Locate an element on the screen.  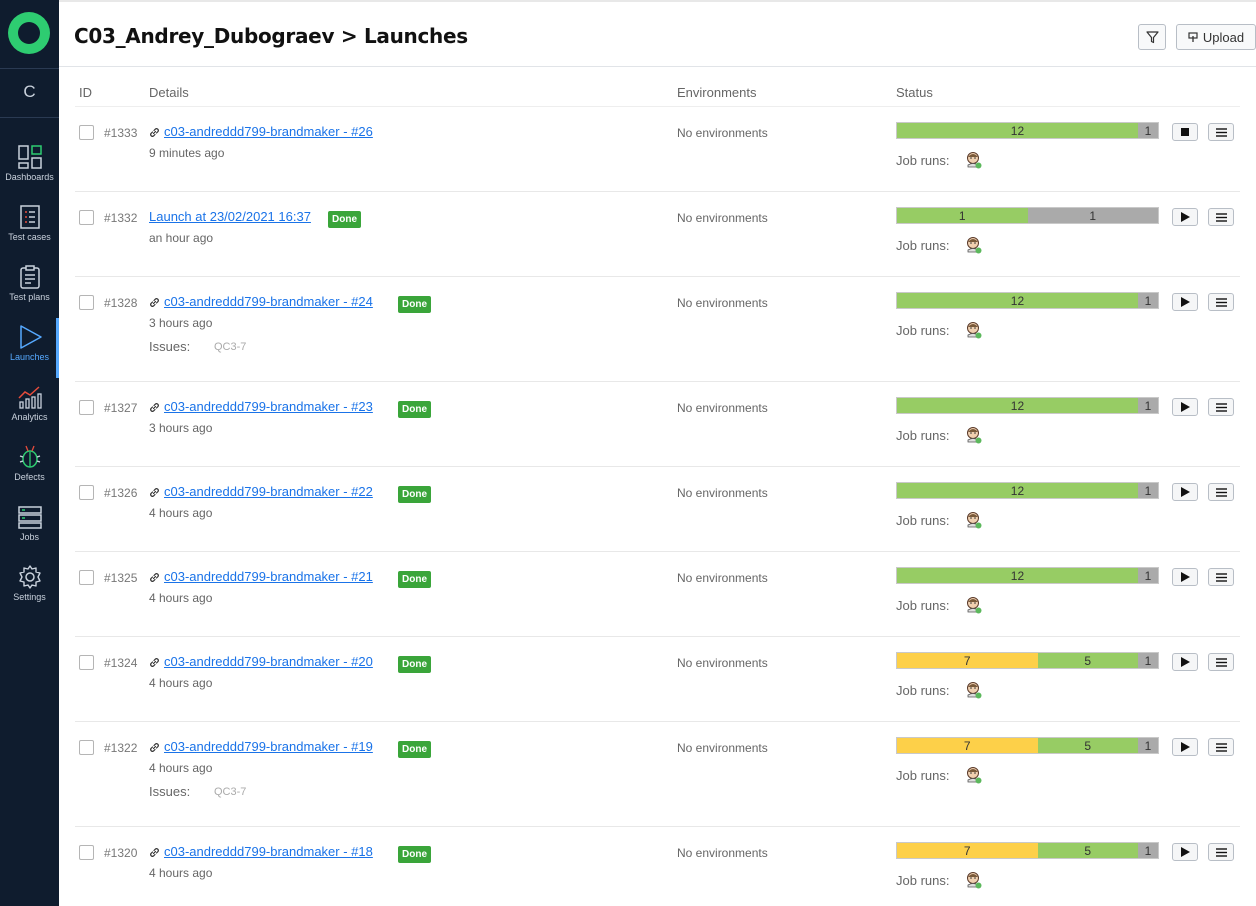
sidebar-item-label: Jobs is located at coordinates (29, 537).